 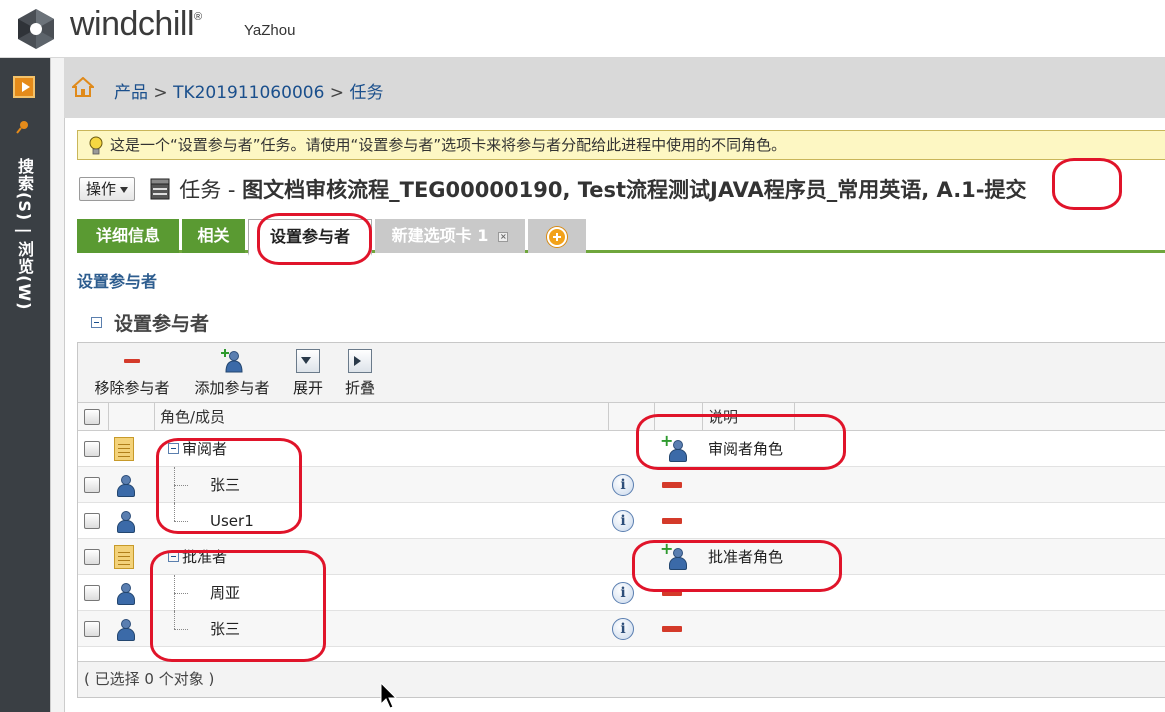 I want to click on page-title-prefix: 任务 -, so click(x=211, y=190).